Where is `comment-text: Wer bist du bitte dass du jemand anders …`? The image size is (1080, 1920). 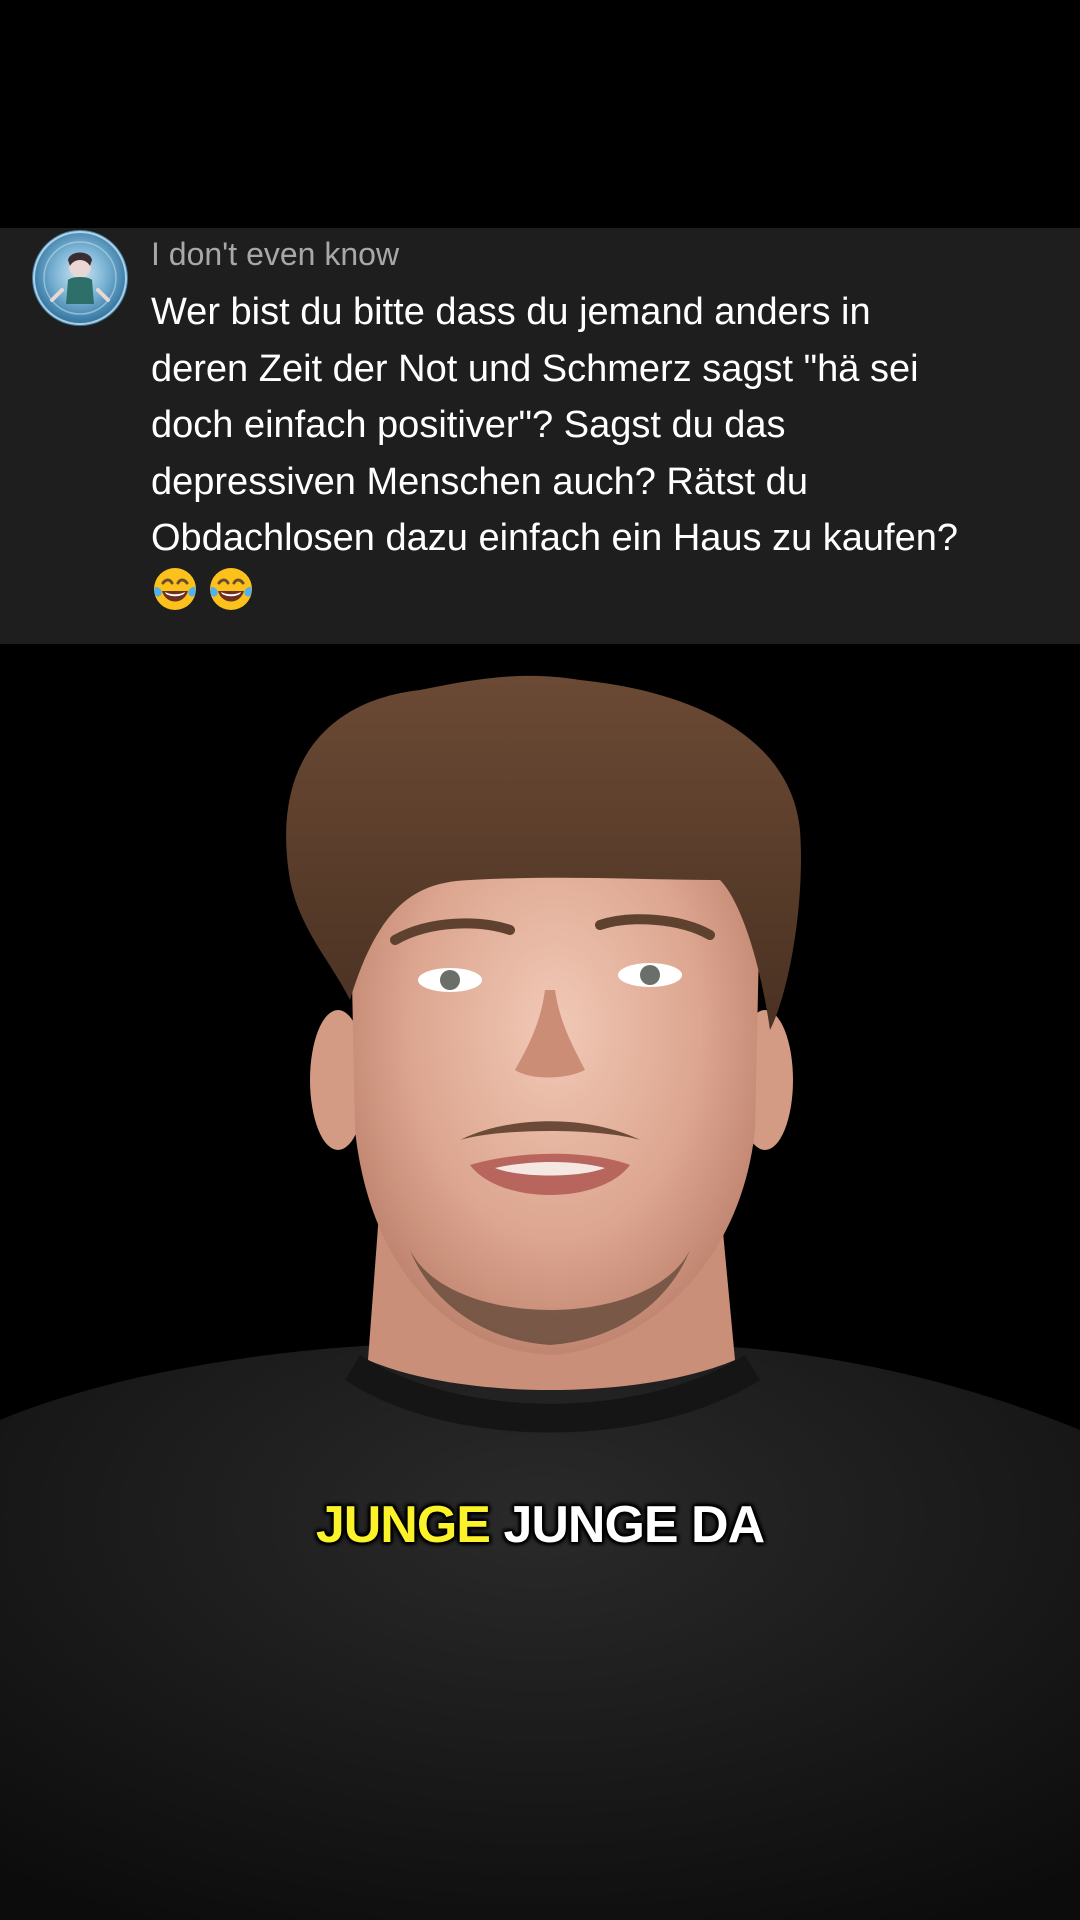 comment-text: Wer bist du bitte dass du jemand anders … is located at coordinates (554, 425).